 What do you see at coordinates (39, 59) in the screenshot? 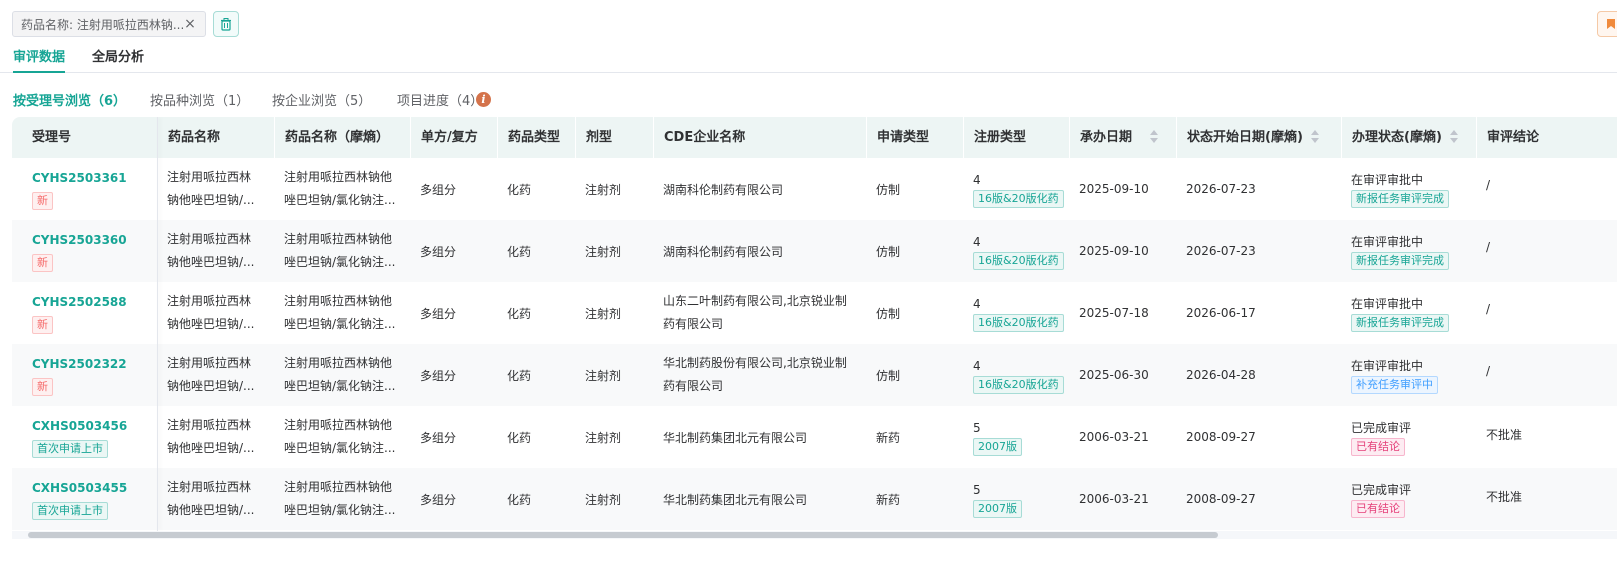
I see `tab-review-data: 审评数据` at bounding box center [39, 59].